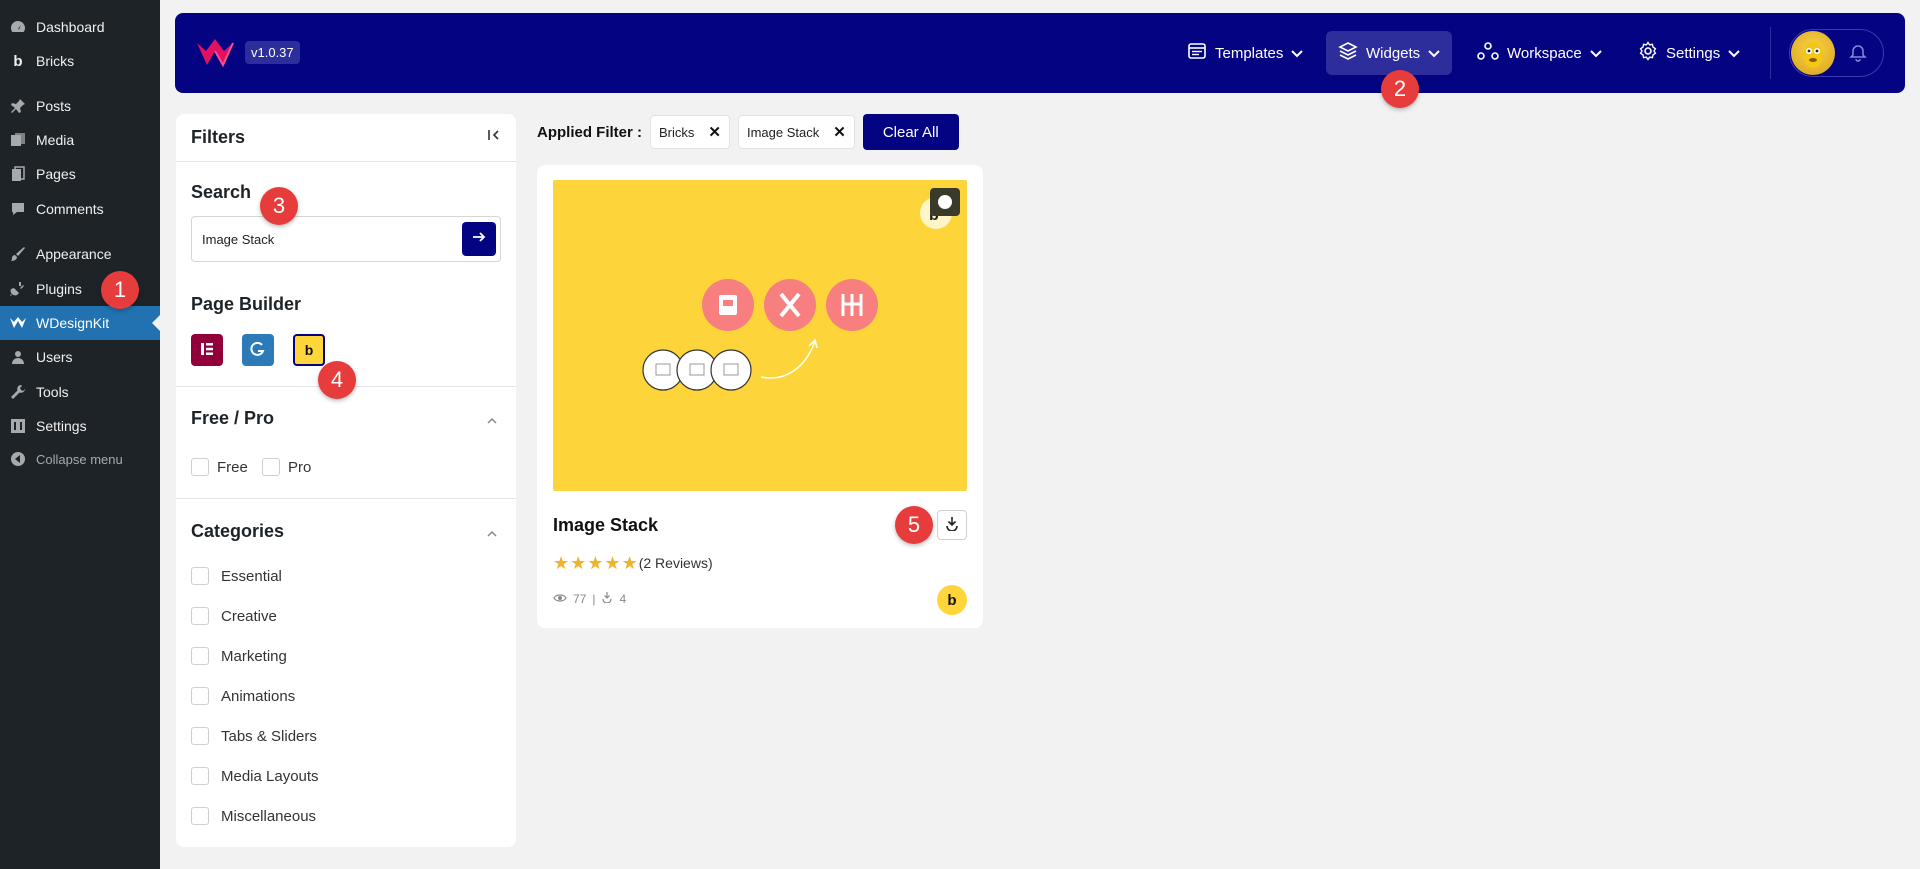 This screenshot has height=869, width=1920. Describe the element at coordinates (73, 323) in the screenshot. I see `menu-label: WDesignKit` at that location.